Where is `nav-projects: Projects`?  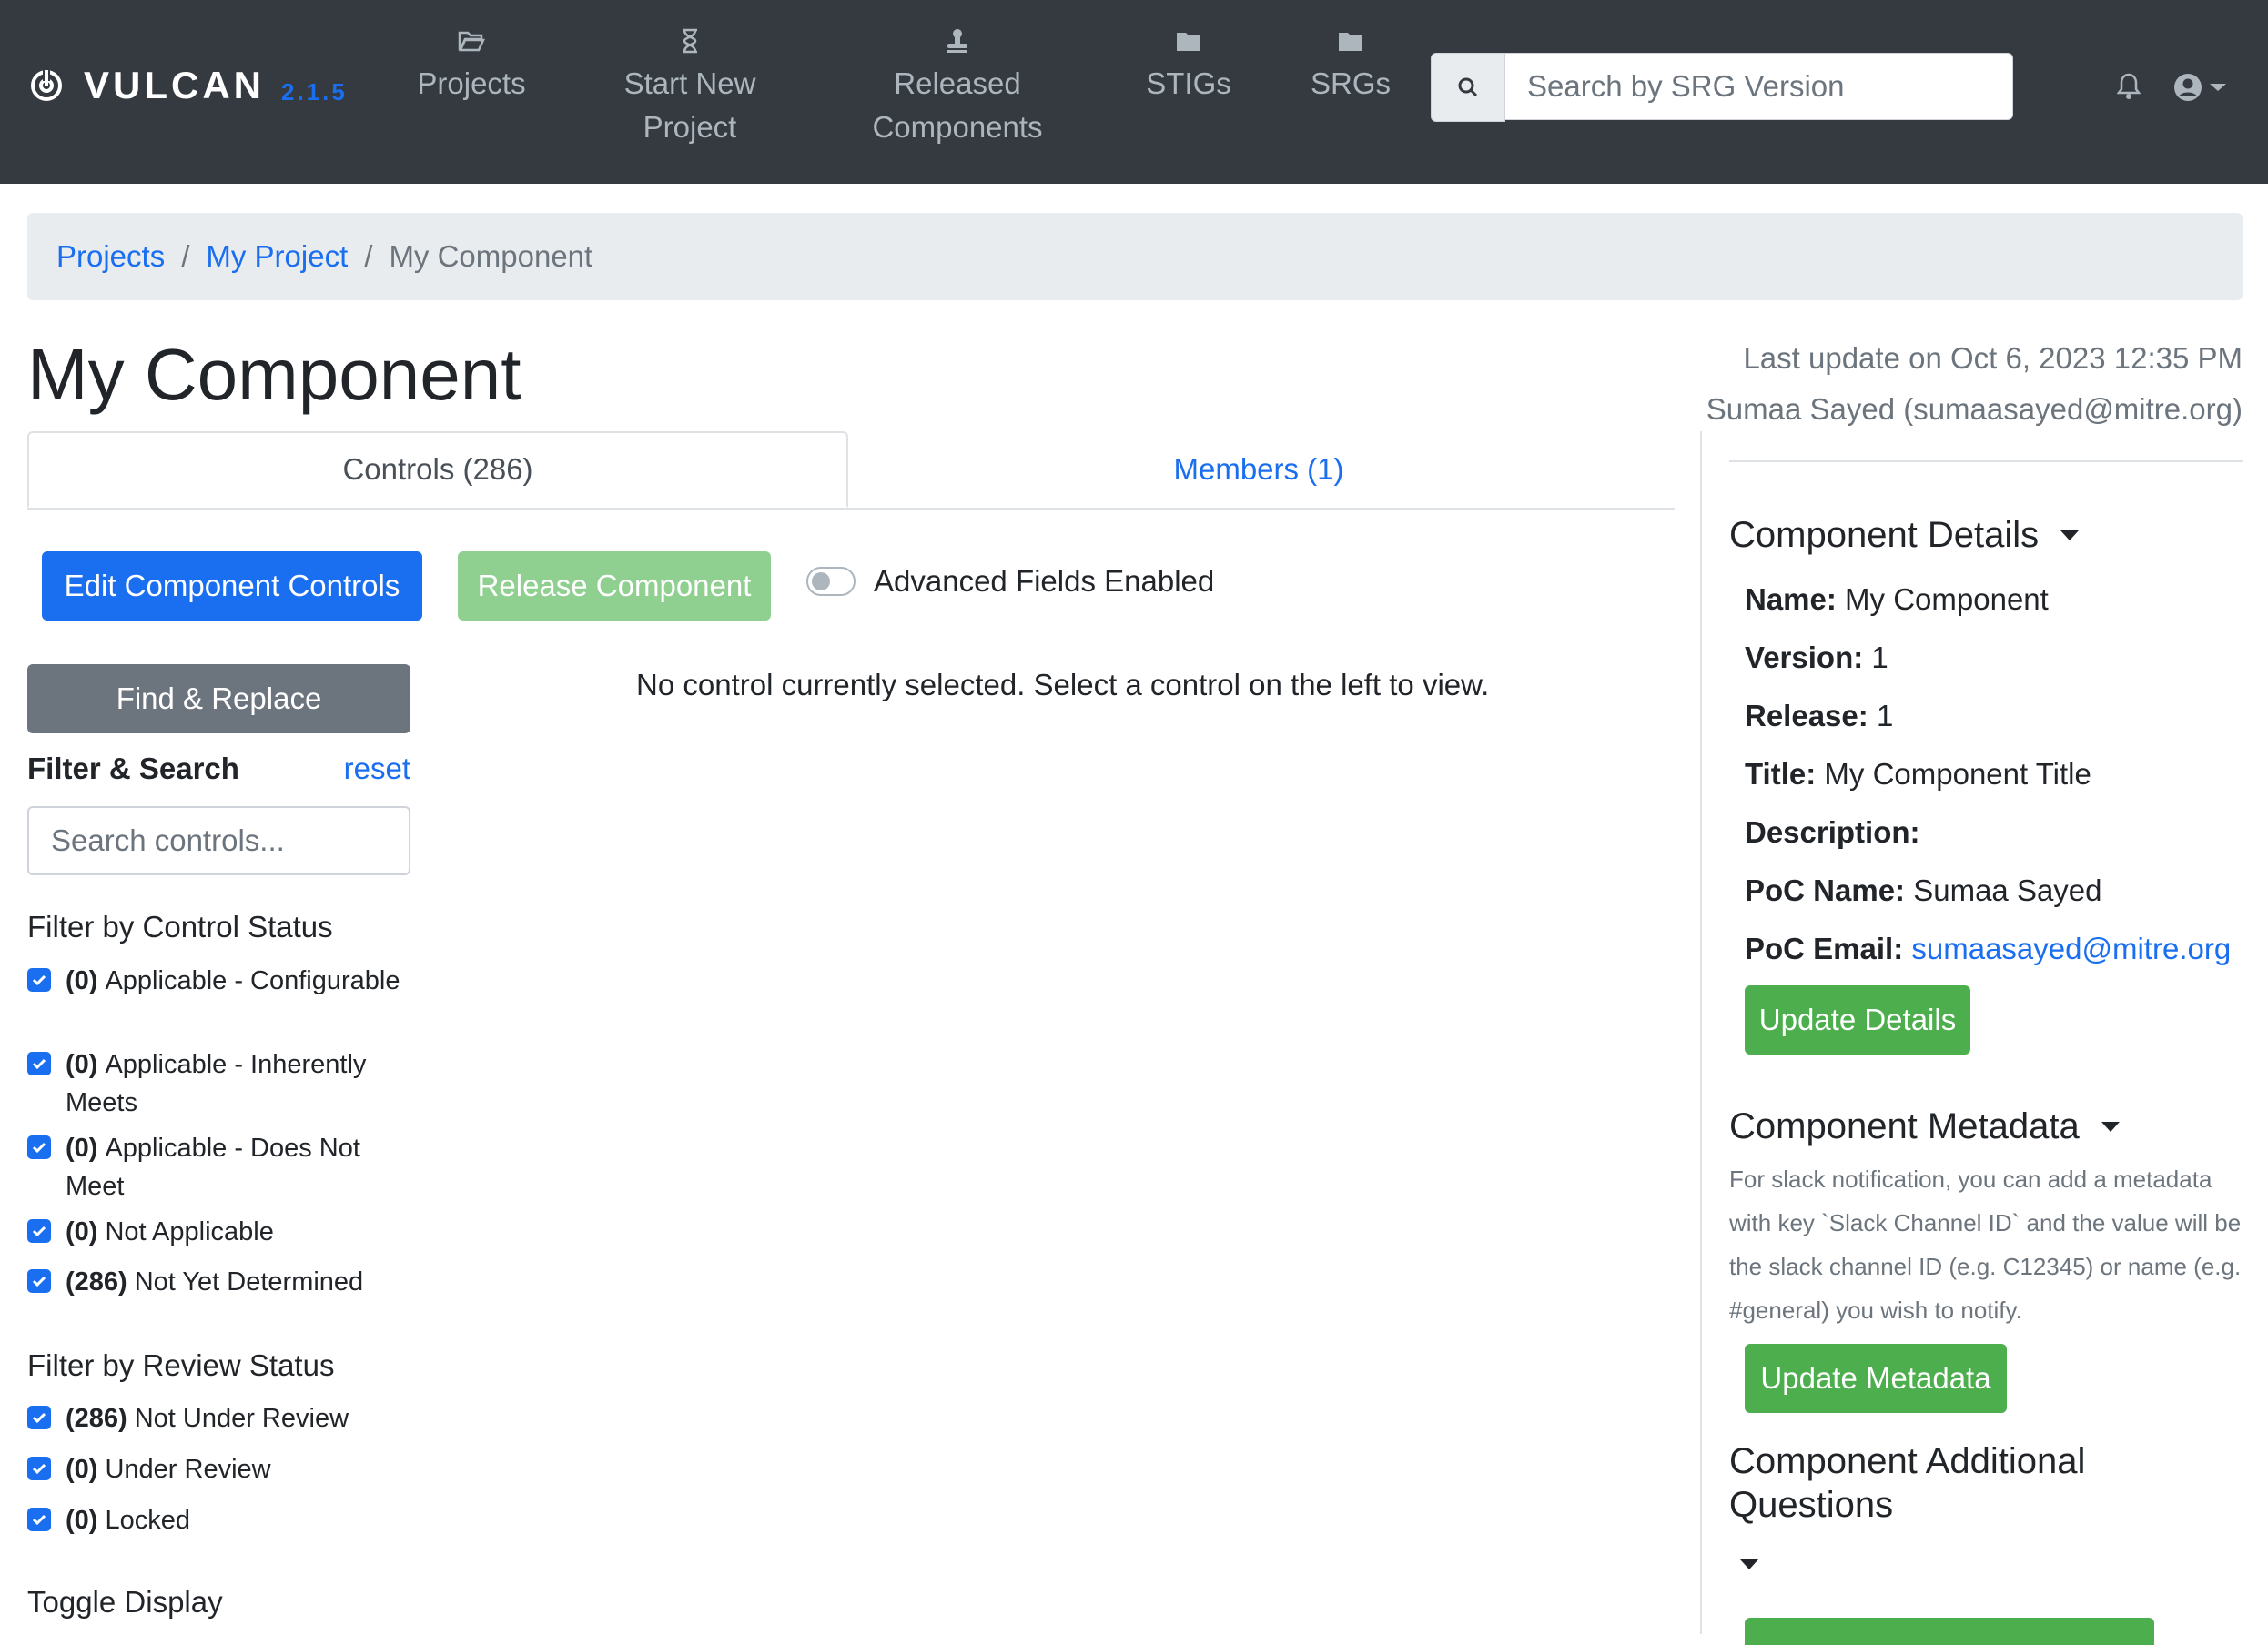 nav-projects: Projects is located at coordinates (471, 66).